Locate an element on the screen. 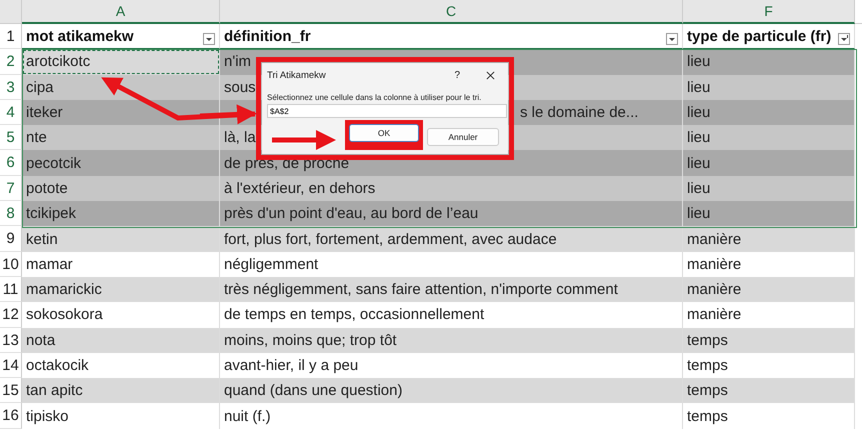 The width and height of the screenshot is (862, 435). row-number: 11 is located at coordinates (11, 289).